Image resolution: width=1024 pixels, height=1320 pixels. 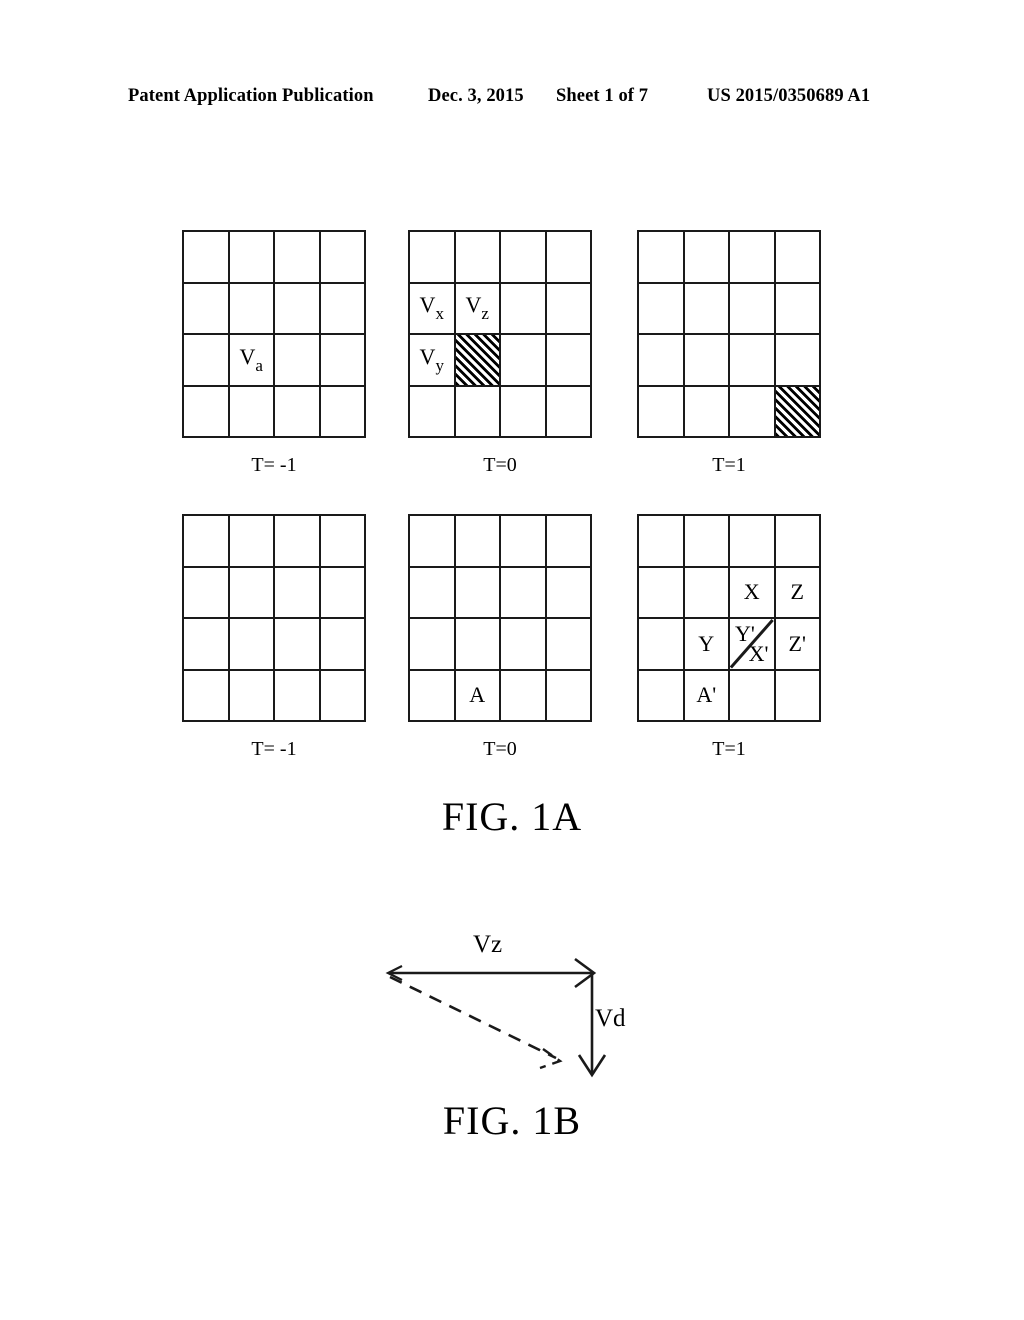 I want to click on grid-cell-labeled: A', so click(x=707, y=696).